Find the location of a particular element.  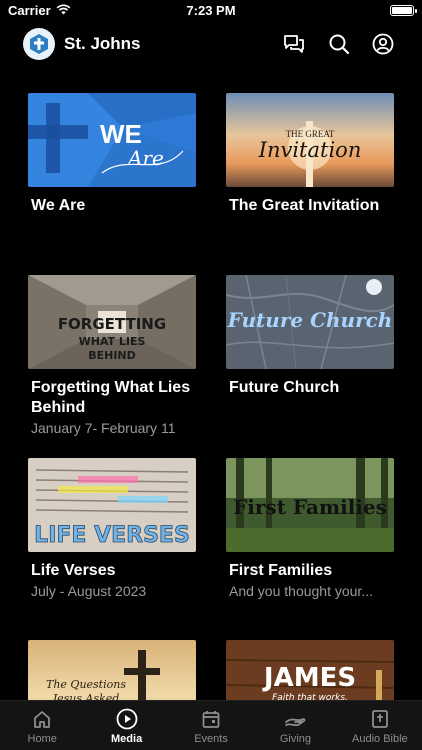

app-header: St. Johns is located at coordinates (211, 44).